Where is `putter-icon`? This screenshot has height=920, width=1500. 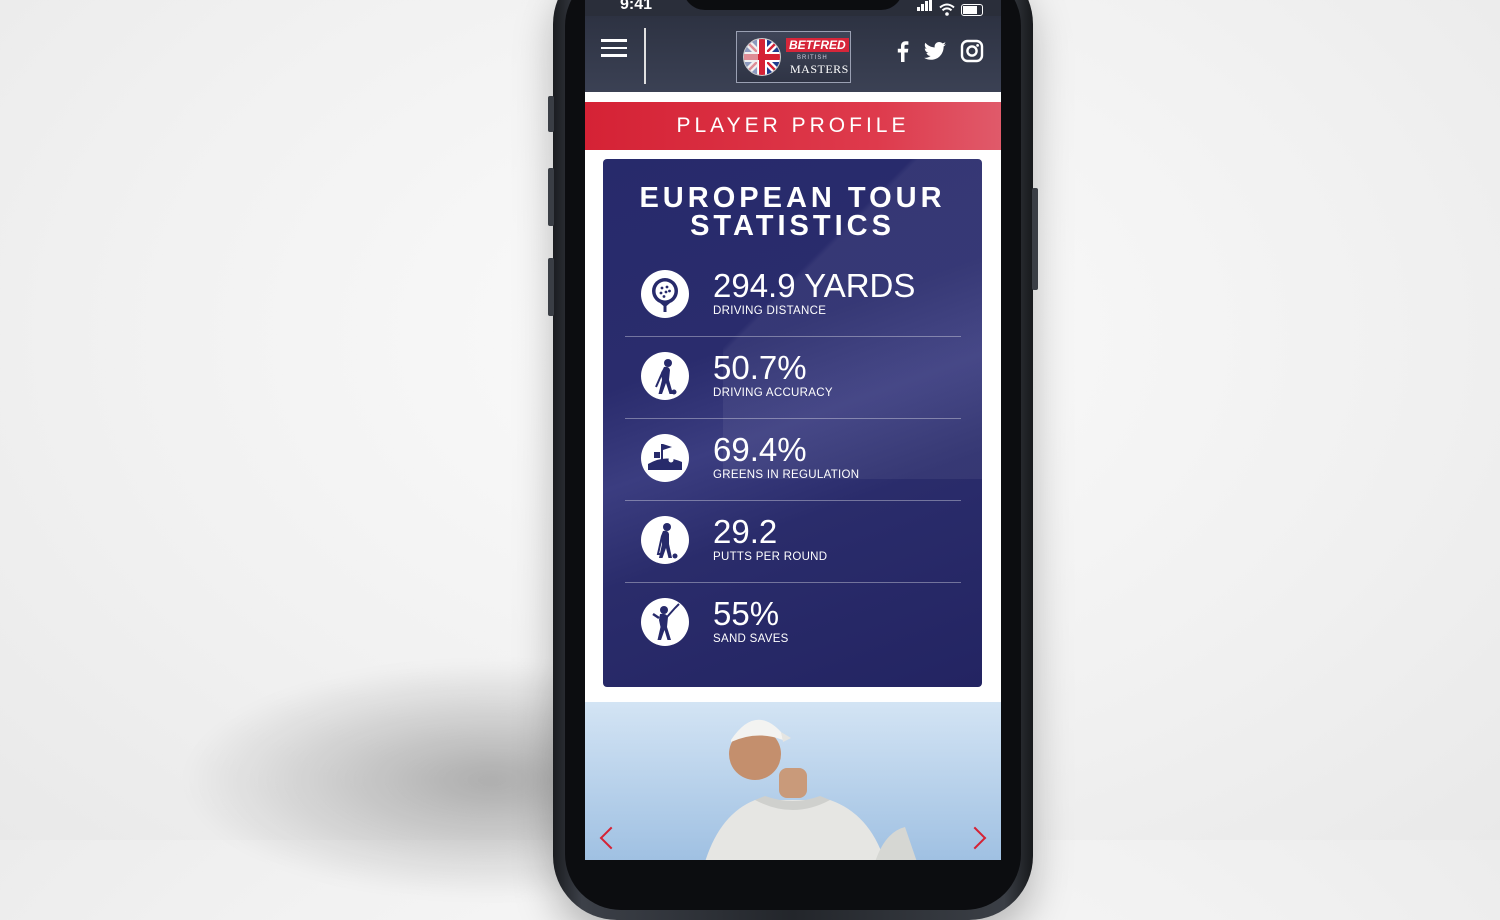
putter-icon is located at coordinates (665, 540).